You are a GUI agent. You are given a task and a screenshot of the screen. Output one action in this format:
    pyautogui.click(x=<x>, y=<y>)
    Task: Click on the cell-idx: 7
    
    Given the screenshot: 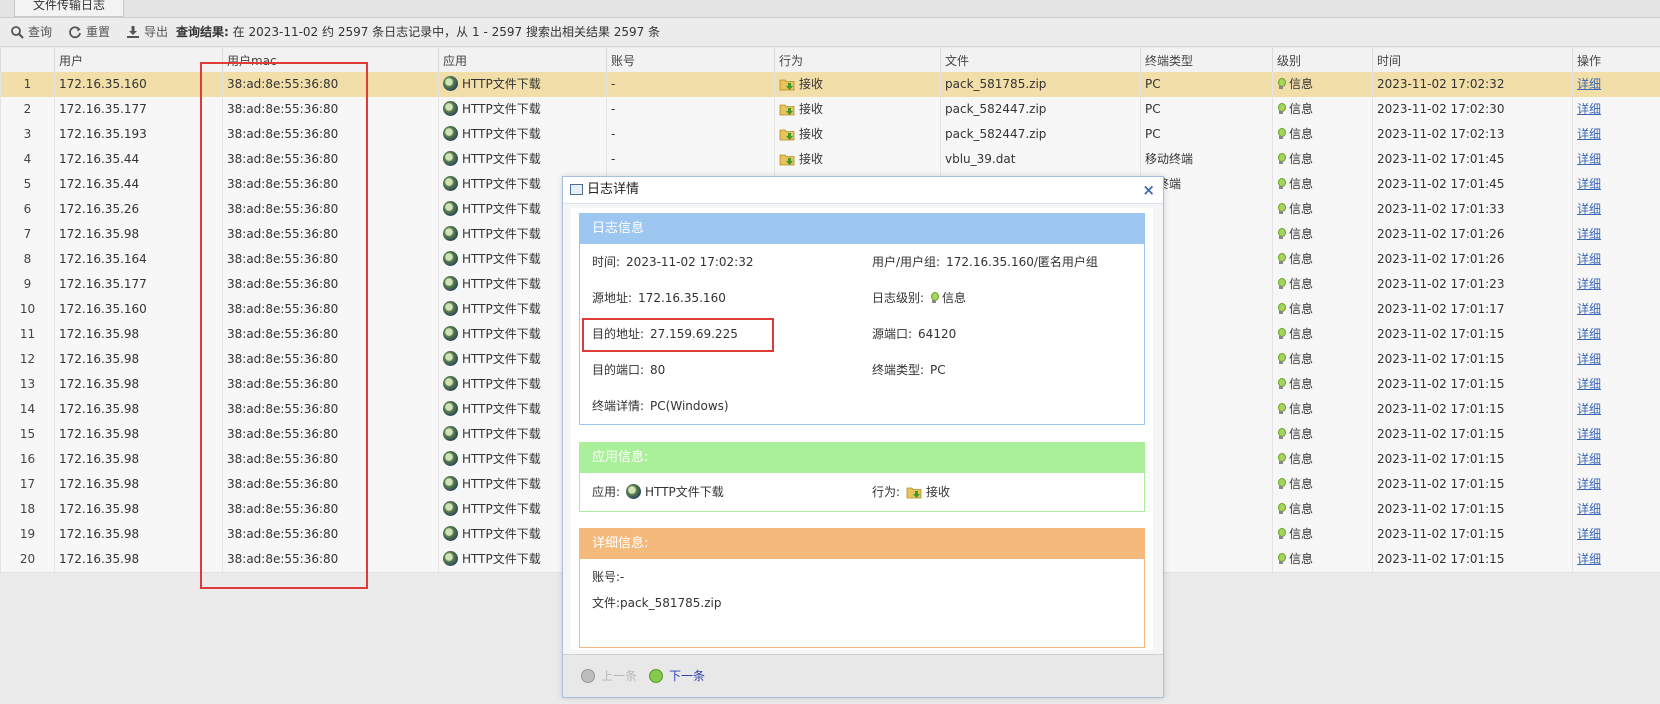 What is the action you would take?
    pyautogui.click(x=27, y=234)
    